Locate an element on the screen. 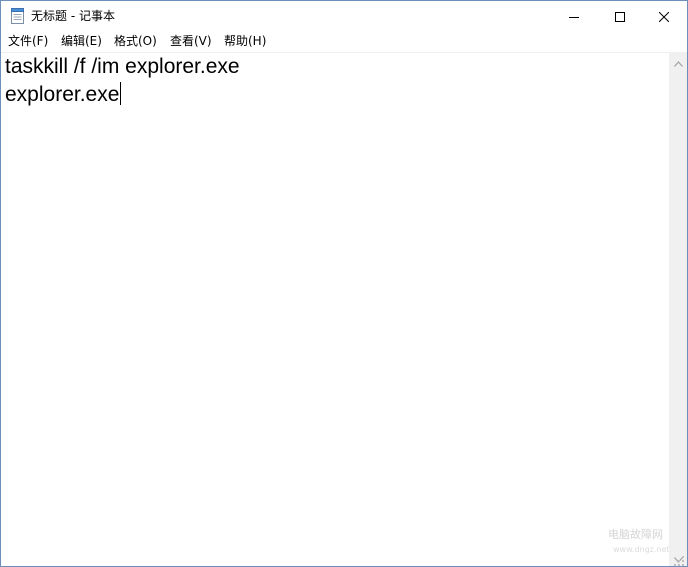 The height and width of the screenshot is (567, 688). window-title: 无标题 - 记事本 is located at coordinates (73, 16).